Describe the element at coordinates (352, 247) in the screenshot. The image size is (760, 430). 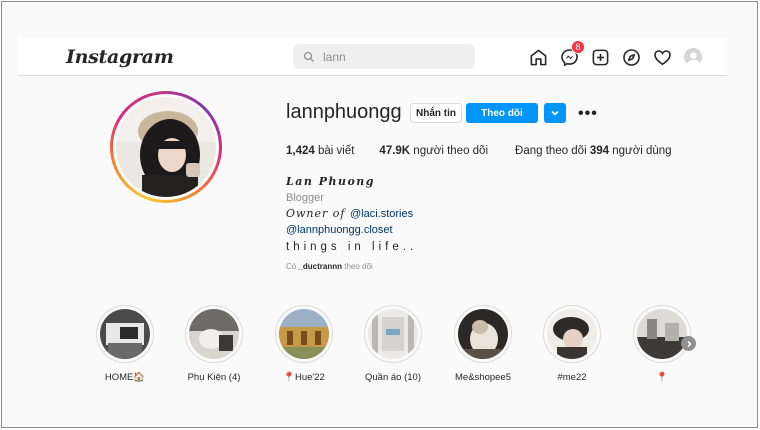
I see `bio-tagline: things in life..` at that location.